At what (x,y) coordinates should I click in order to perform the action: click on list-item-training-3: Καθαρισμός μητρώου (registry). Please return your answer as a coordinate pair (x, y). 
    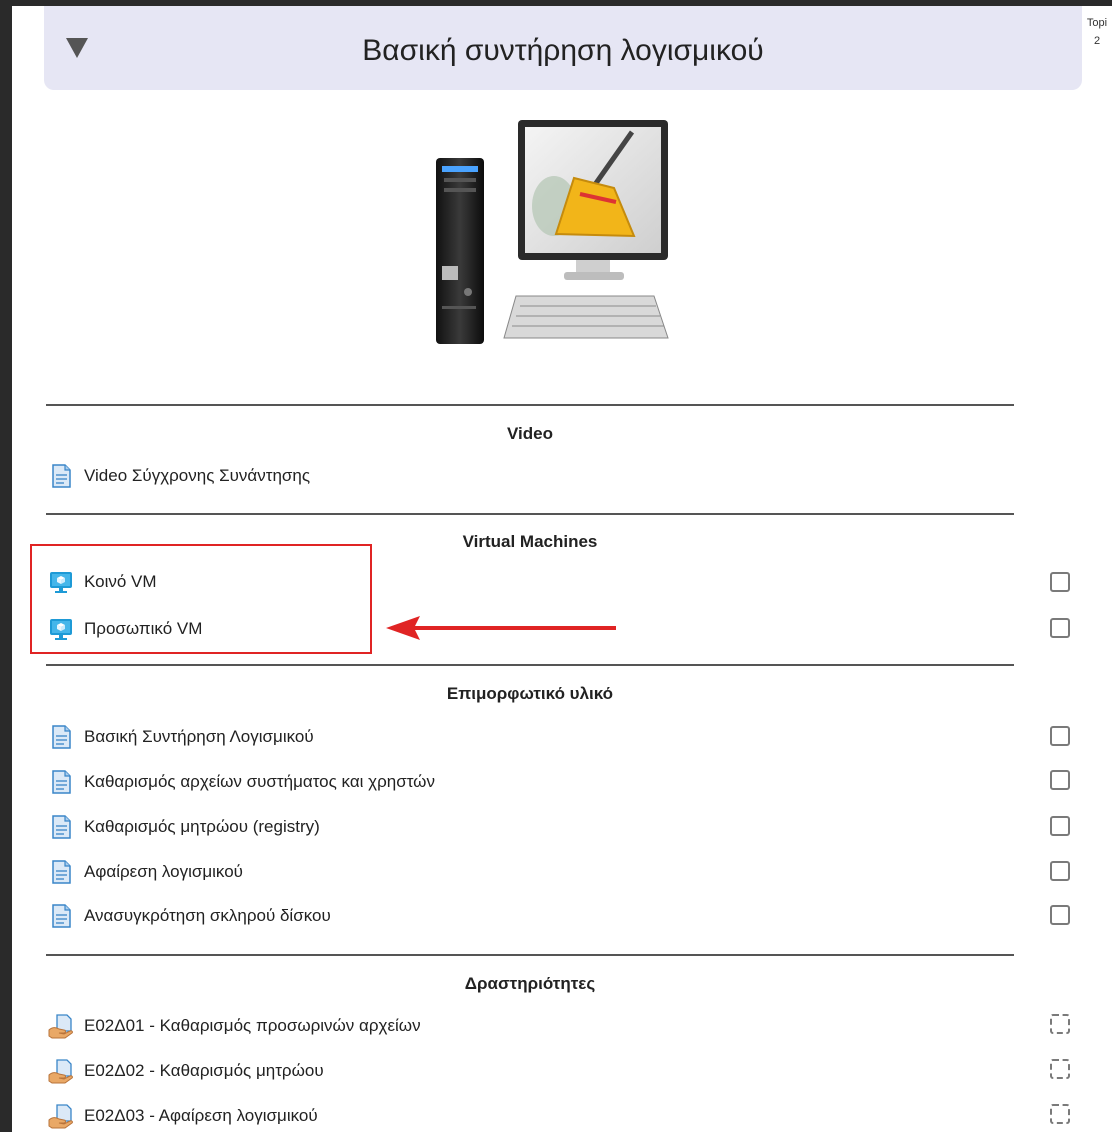
    Looking at the image, I should click on (184, 827).